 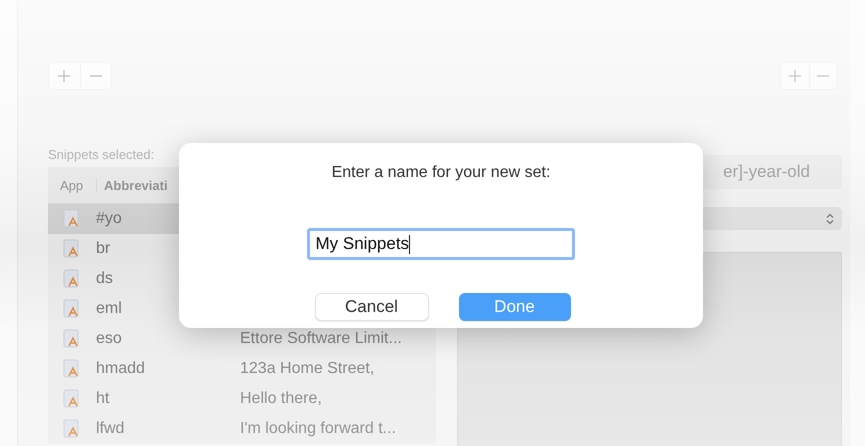 I want to click on column-header: Abbreviati, so click(x=132, y=185).